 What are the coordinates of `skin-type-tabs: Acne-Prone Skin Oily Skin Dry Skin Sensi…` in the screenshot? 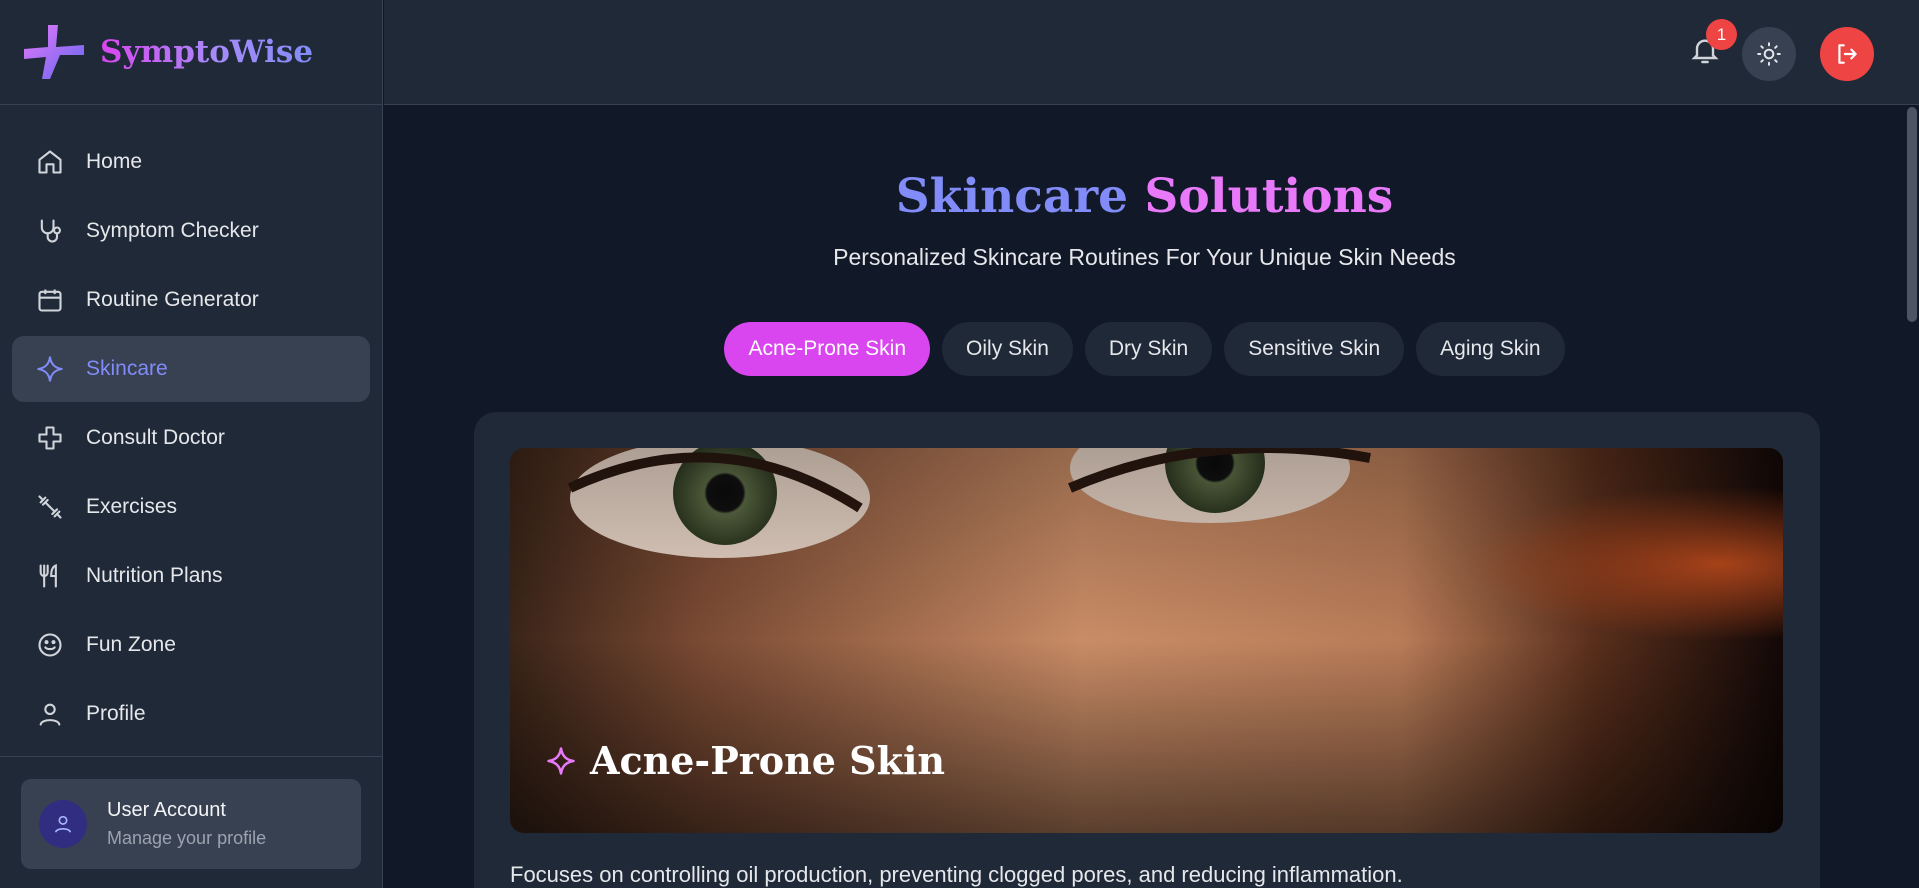 It's located at (1144, 349).